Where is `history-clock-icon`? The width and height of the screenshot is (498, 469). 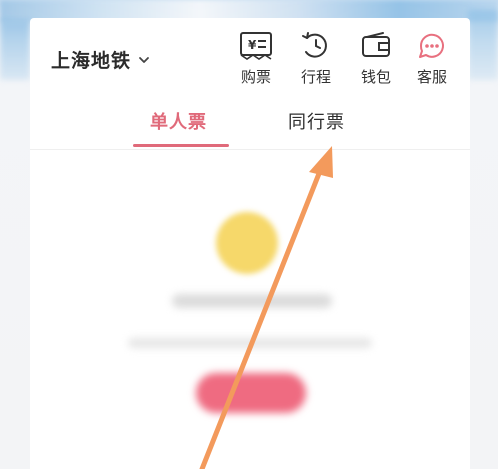 history-clock-icon is located at coordinates (314, 45).